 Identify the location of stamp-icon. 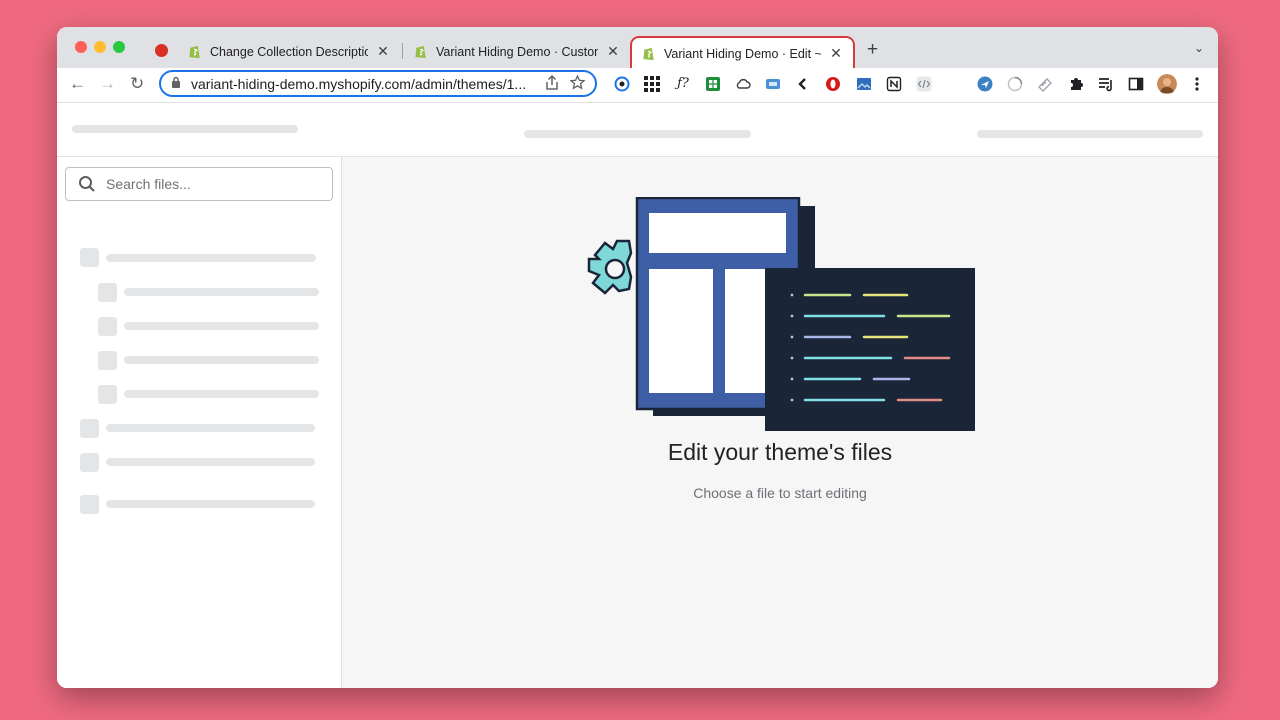
(1045, 84).